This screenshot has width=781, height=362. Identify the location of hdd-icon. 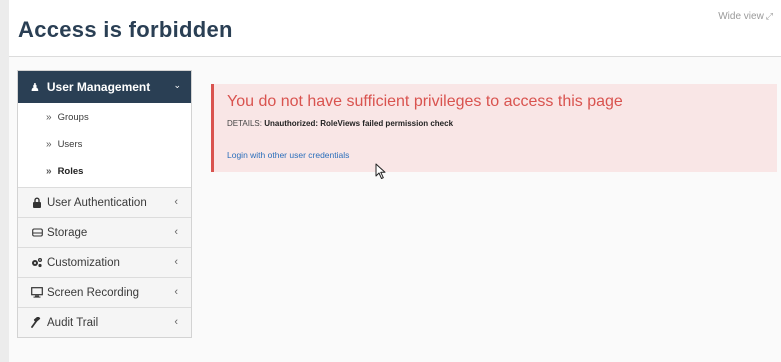
(37, 232).